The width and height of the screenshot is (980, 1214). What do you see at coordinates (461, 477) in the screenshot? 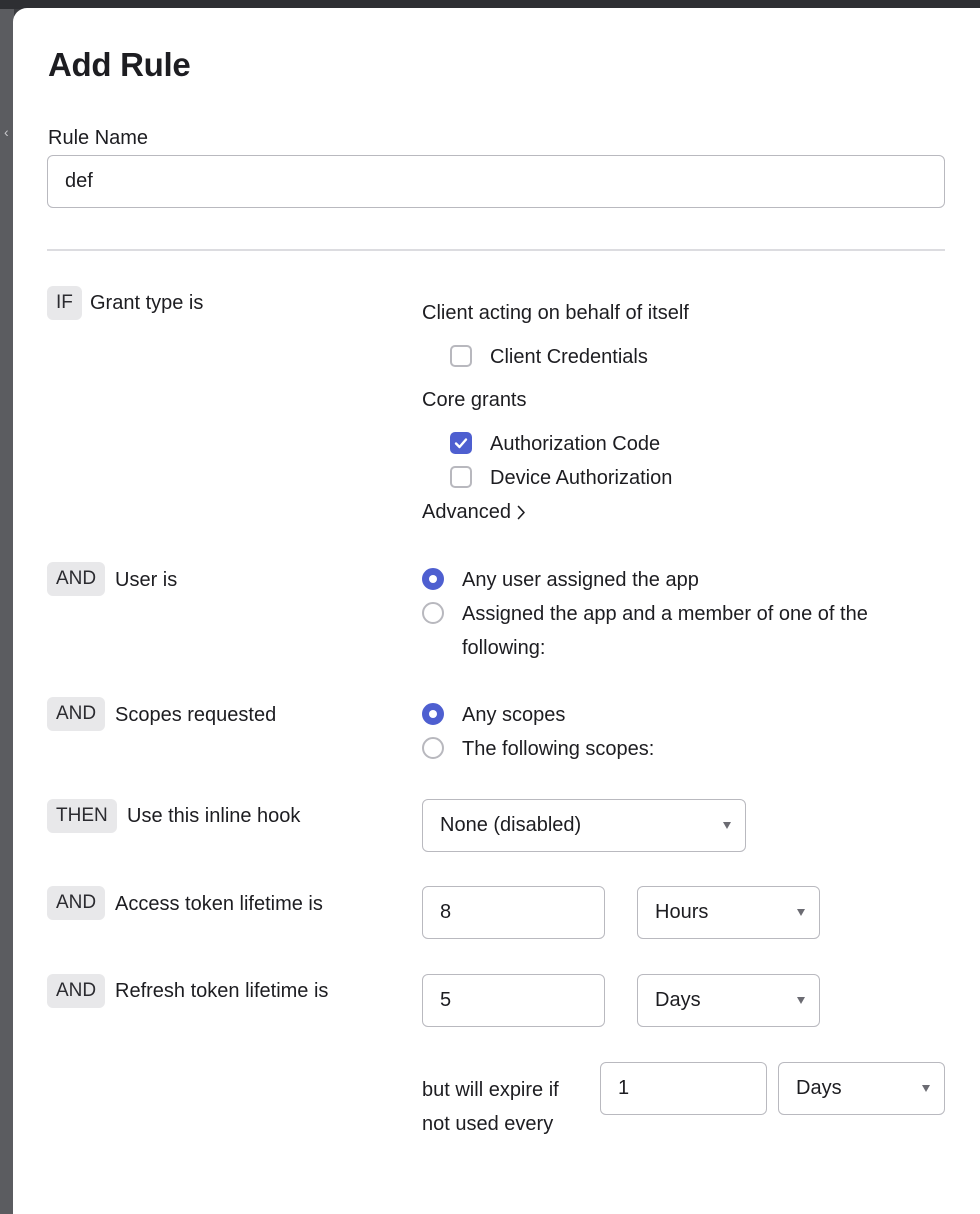
I see `device-authorization-checkbox` at bounding box center [461, 477].